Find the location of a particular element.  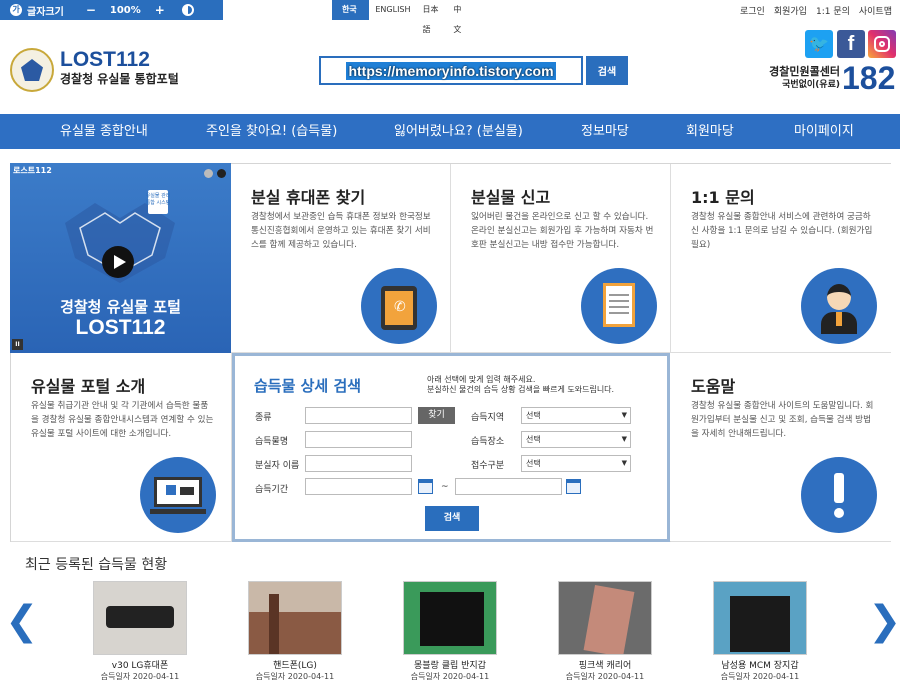

header-search-button: 검색 is located at coordinates (607, 70).